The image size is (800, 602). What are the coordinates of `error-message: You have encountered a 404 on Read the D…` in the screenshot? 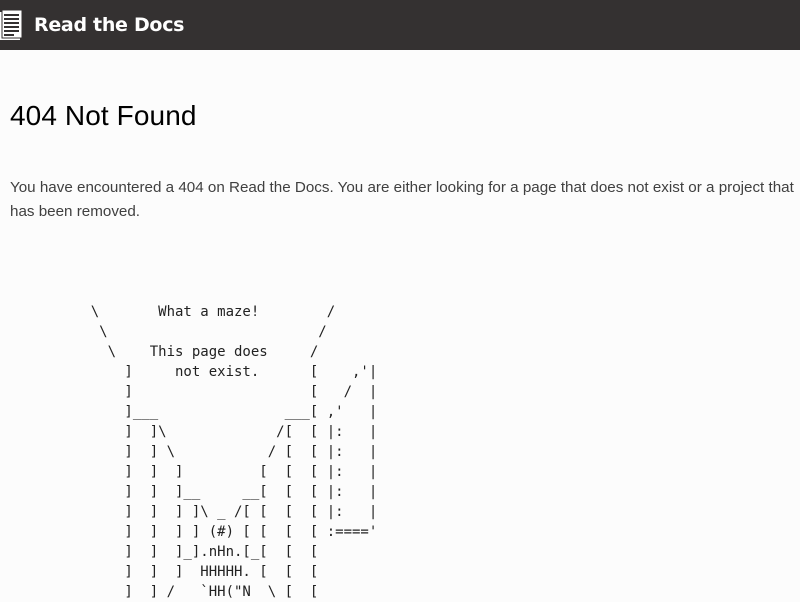 It's located at (402, 199).